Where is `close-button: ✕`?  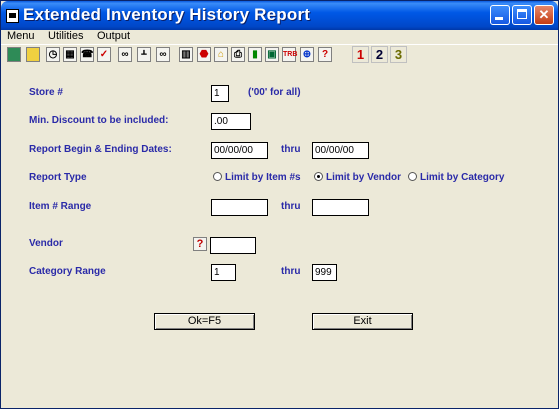
close-button: ✕ is located at coordinates (544, 15).